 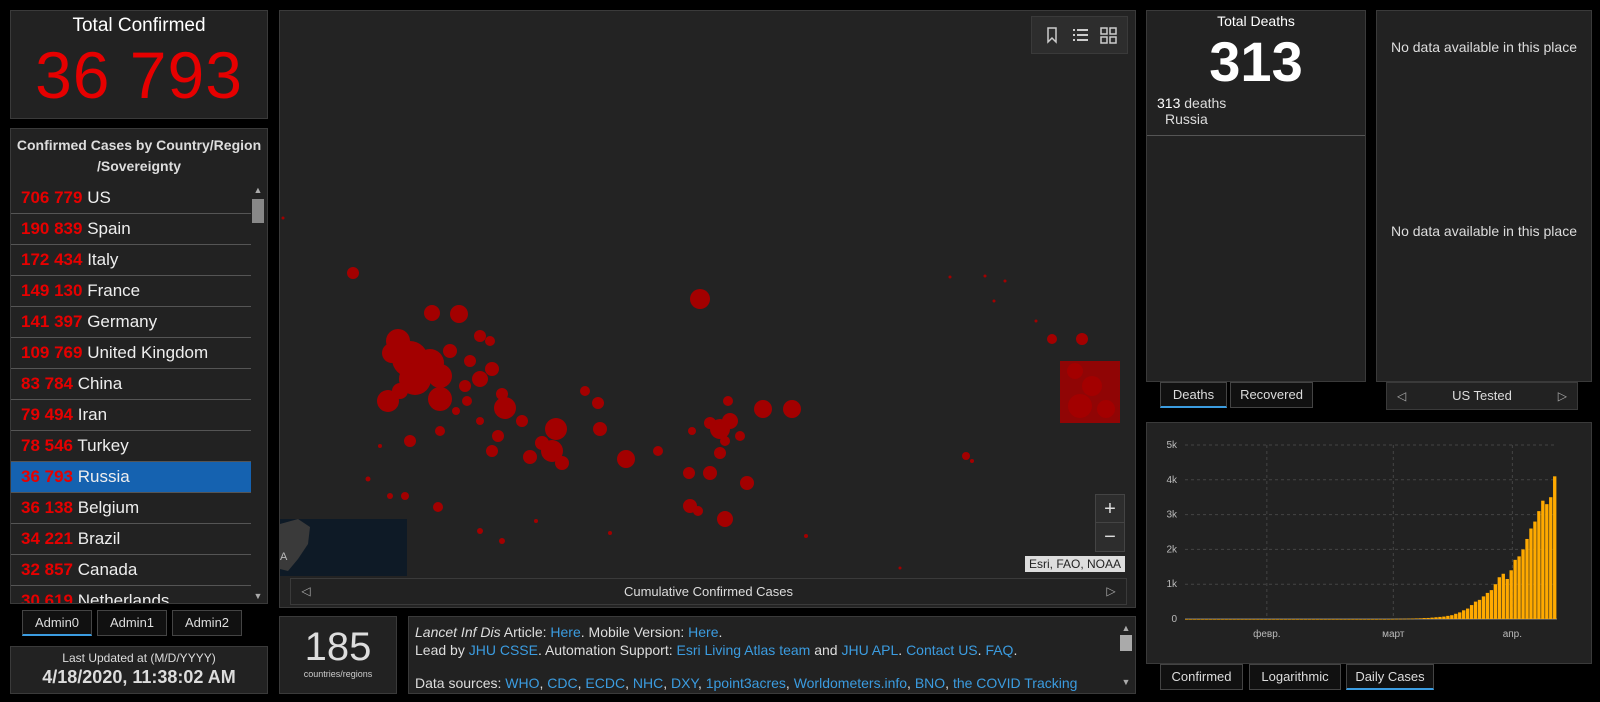 What do you see at coordinates (1482, 396) in the screenshot?
I see `tested-footer-bar: ◁ US Tested ▷` at bounding box center [1482, 396].